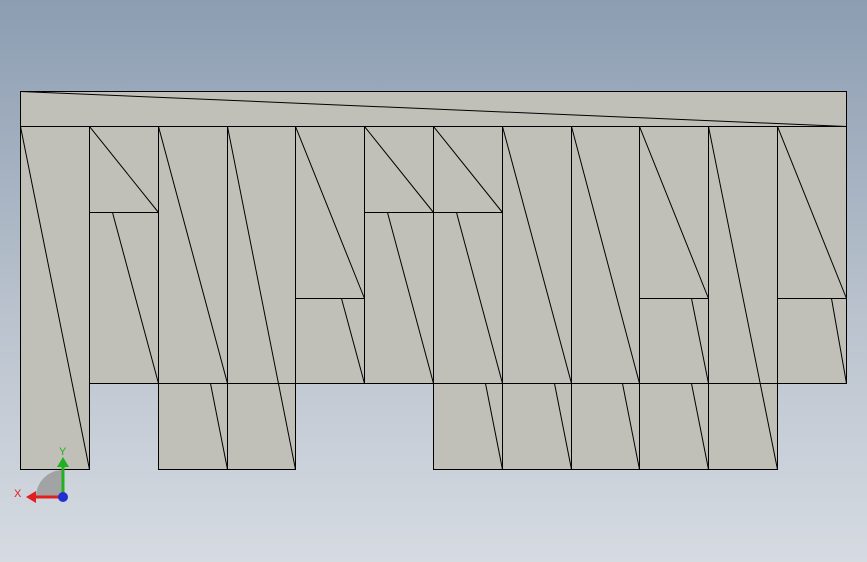 The width and height of the screenshot is (867, 562). Describe the element at coordinates (49, 483) in the screenshot. I see `triad-plane-quadrant` at that location.